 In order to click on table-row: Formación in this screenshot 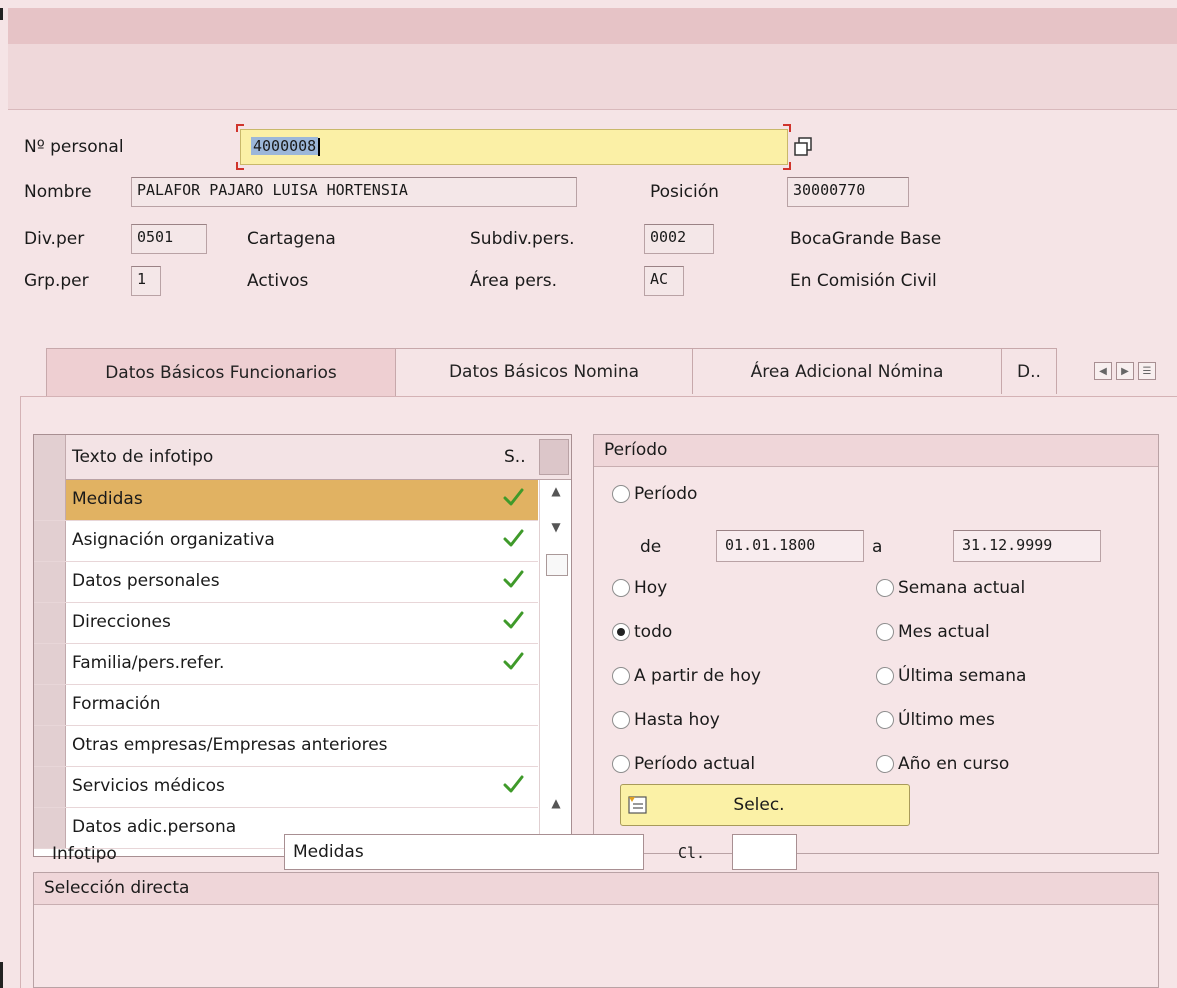, I will do `click(286, 705)`.